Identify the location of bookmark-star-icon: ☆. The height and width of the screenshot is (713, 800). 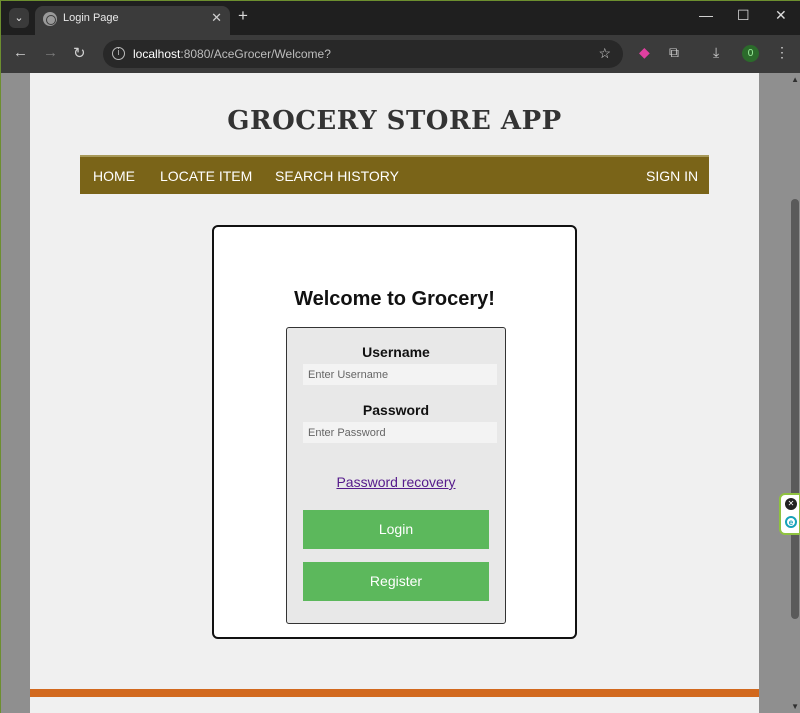
(604, 53).